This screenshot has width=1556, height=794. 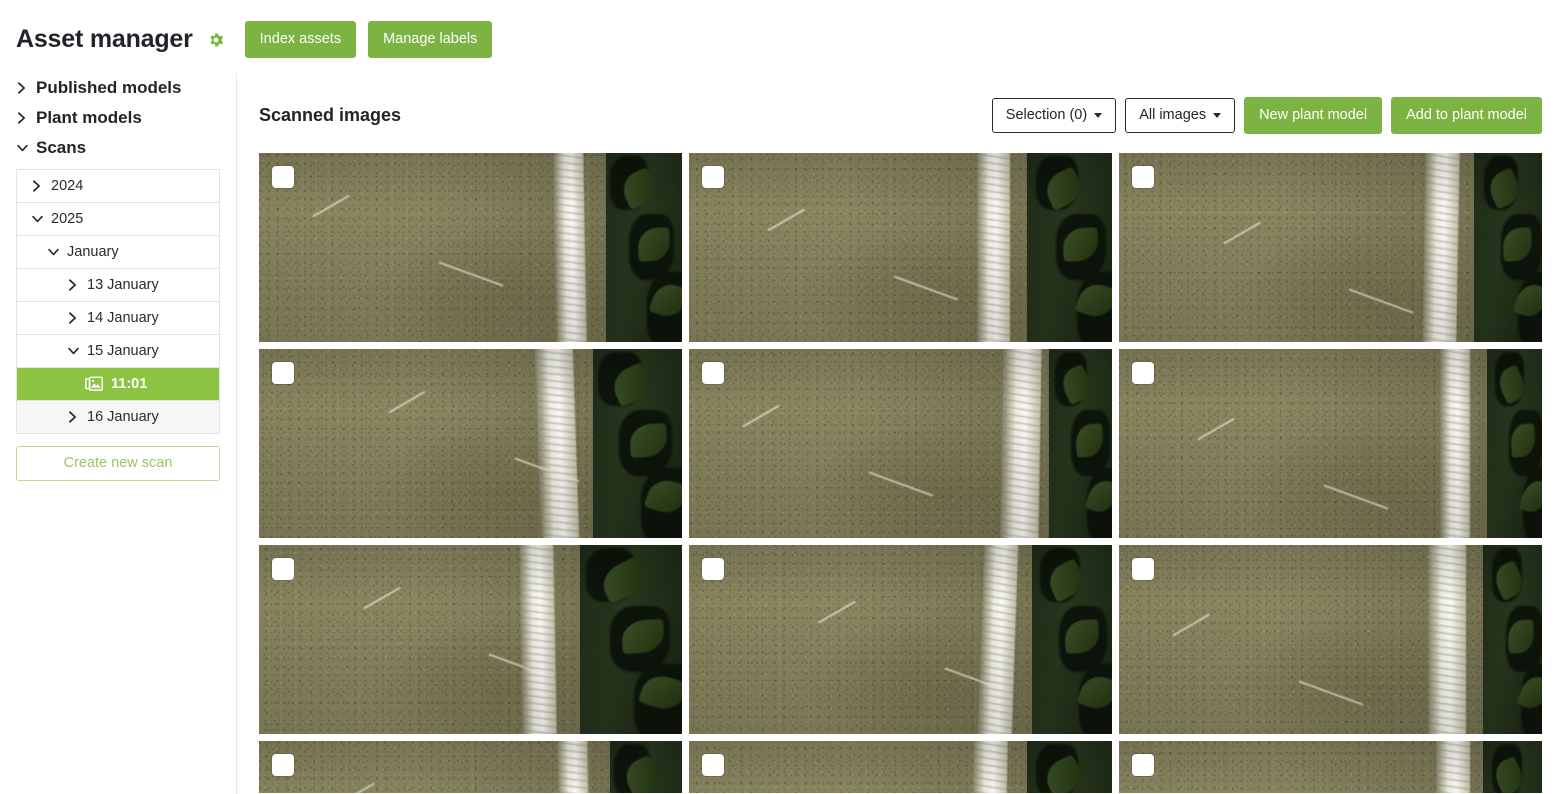 I want to click on manage-labels-button: Manage labels, so click(x=430, y=39).